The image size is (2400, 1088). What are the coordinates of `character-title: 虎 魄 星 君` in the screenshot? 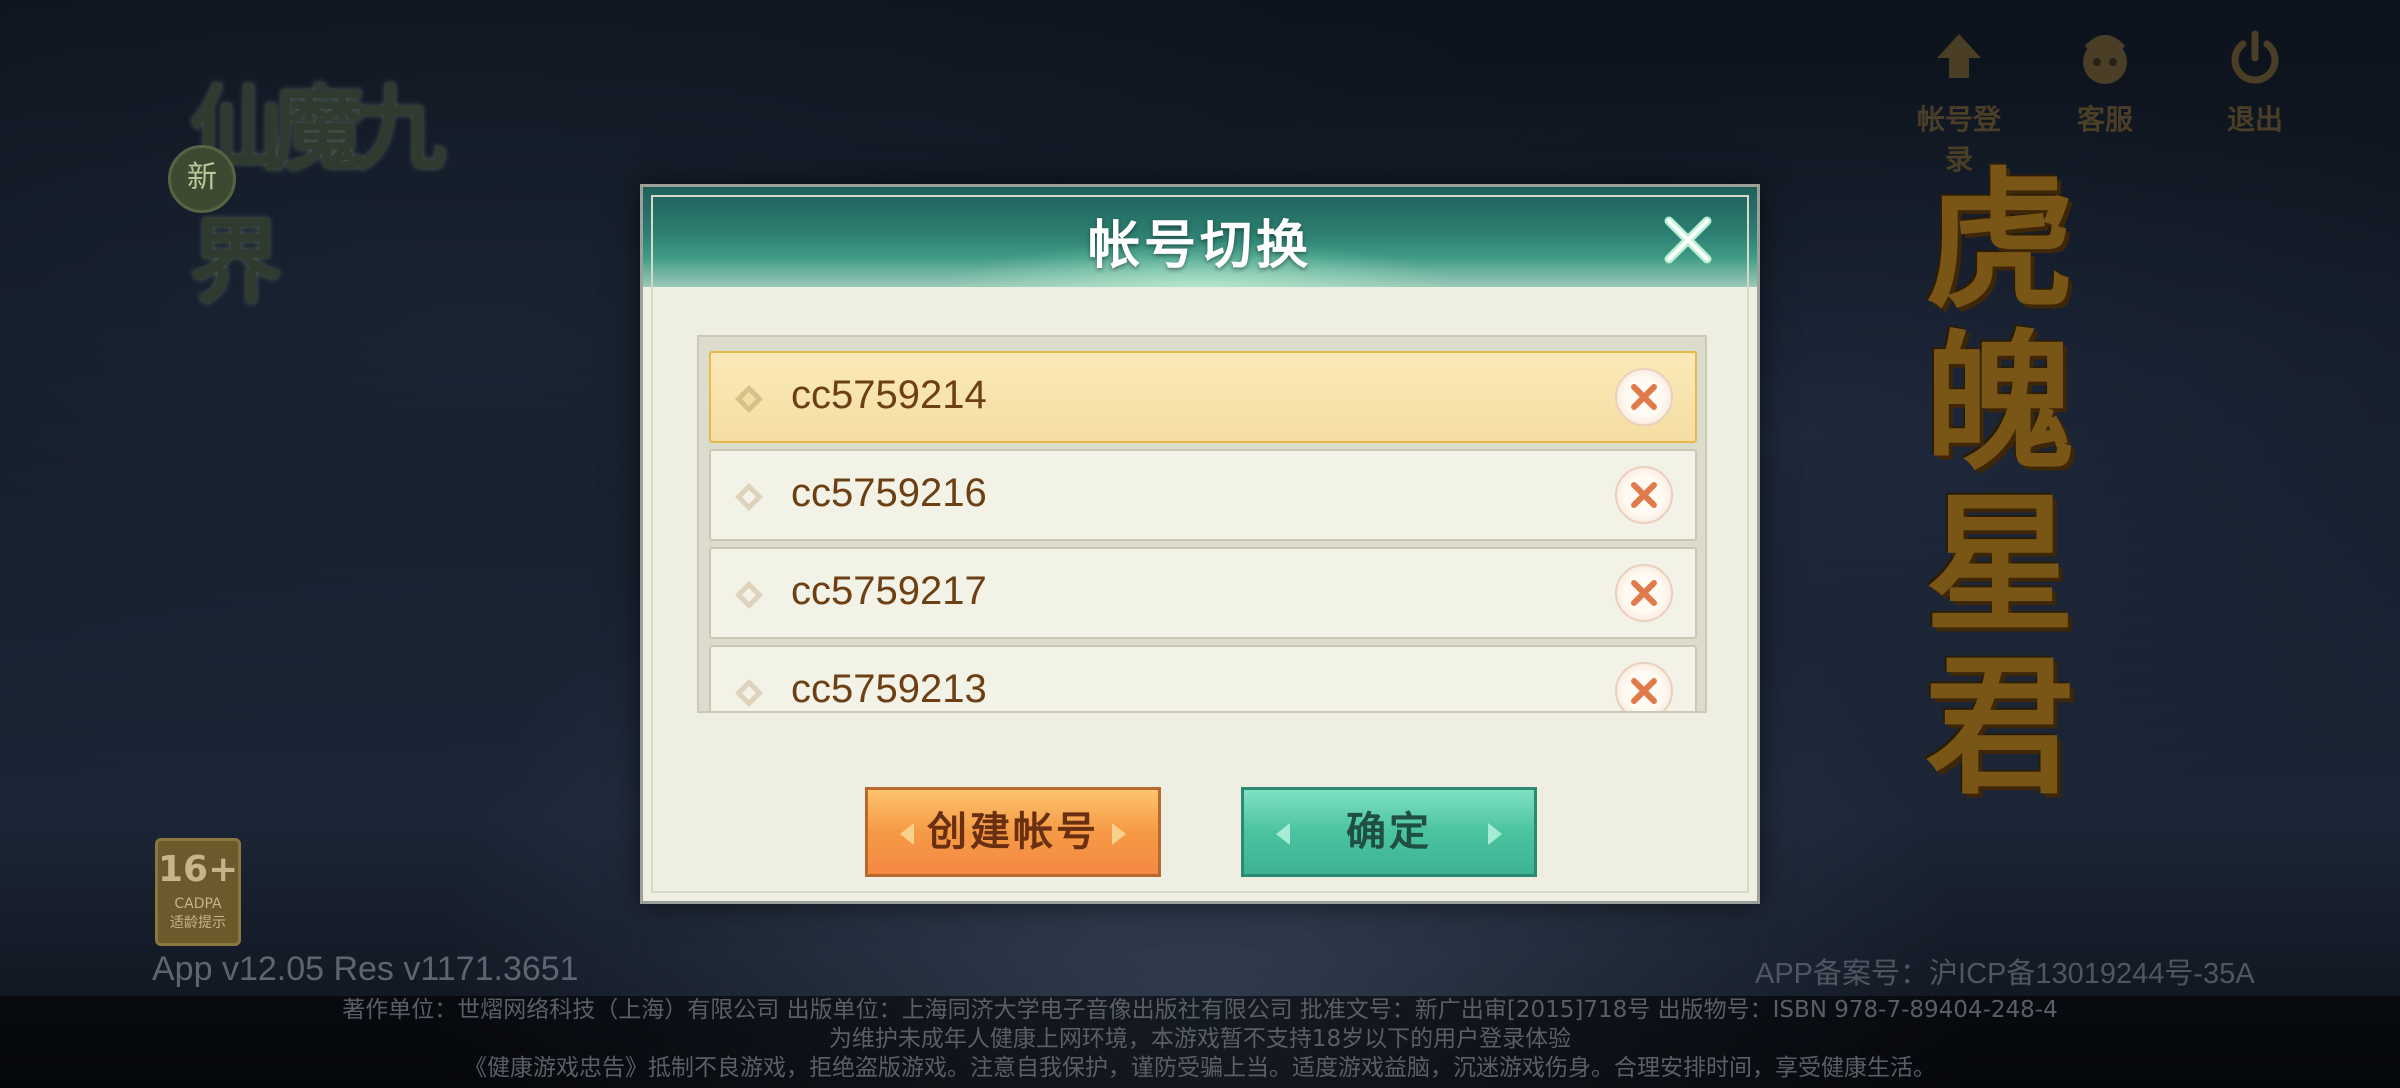 It's located at (2000, 484).